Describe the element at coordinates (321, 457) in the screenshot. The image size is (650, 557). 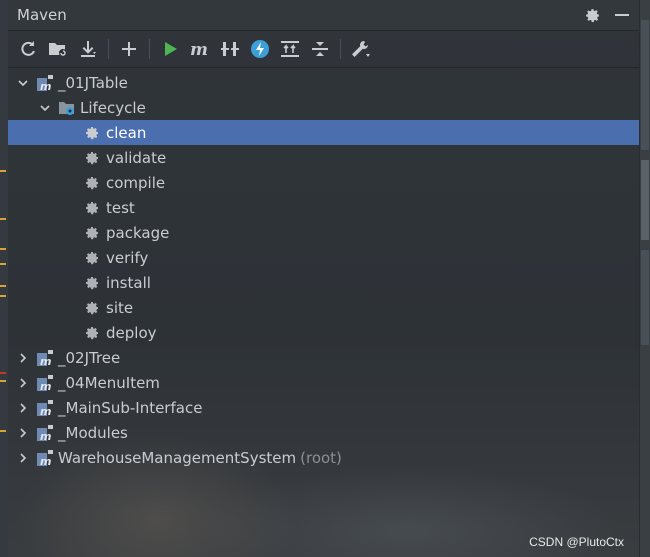
I see `root-suffix: (root)` at that location.